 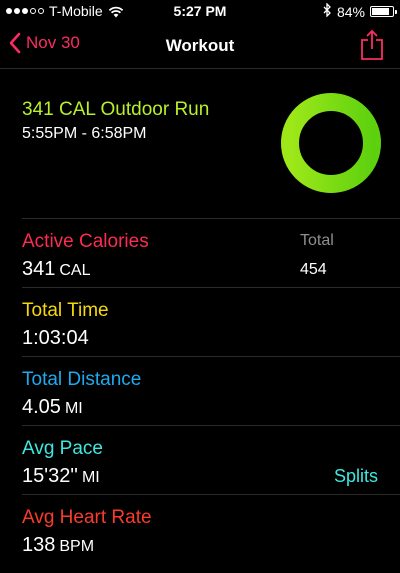 What do you see at coordinates (87, 517) in the screenshot?
I see `avg-heart-rate-label: Avg Heart Rate` at bounding box center [87, 517].